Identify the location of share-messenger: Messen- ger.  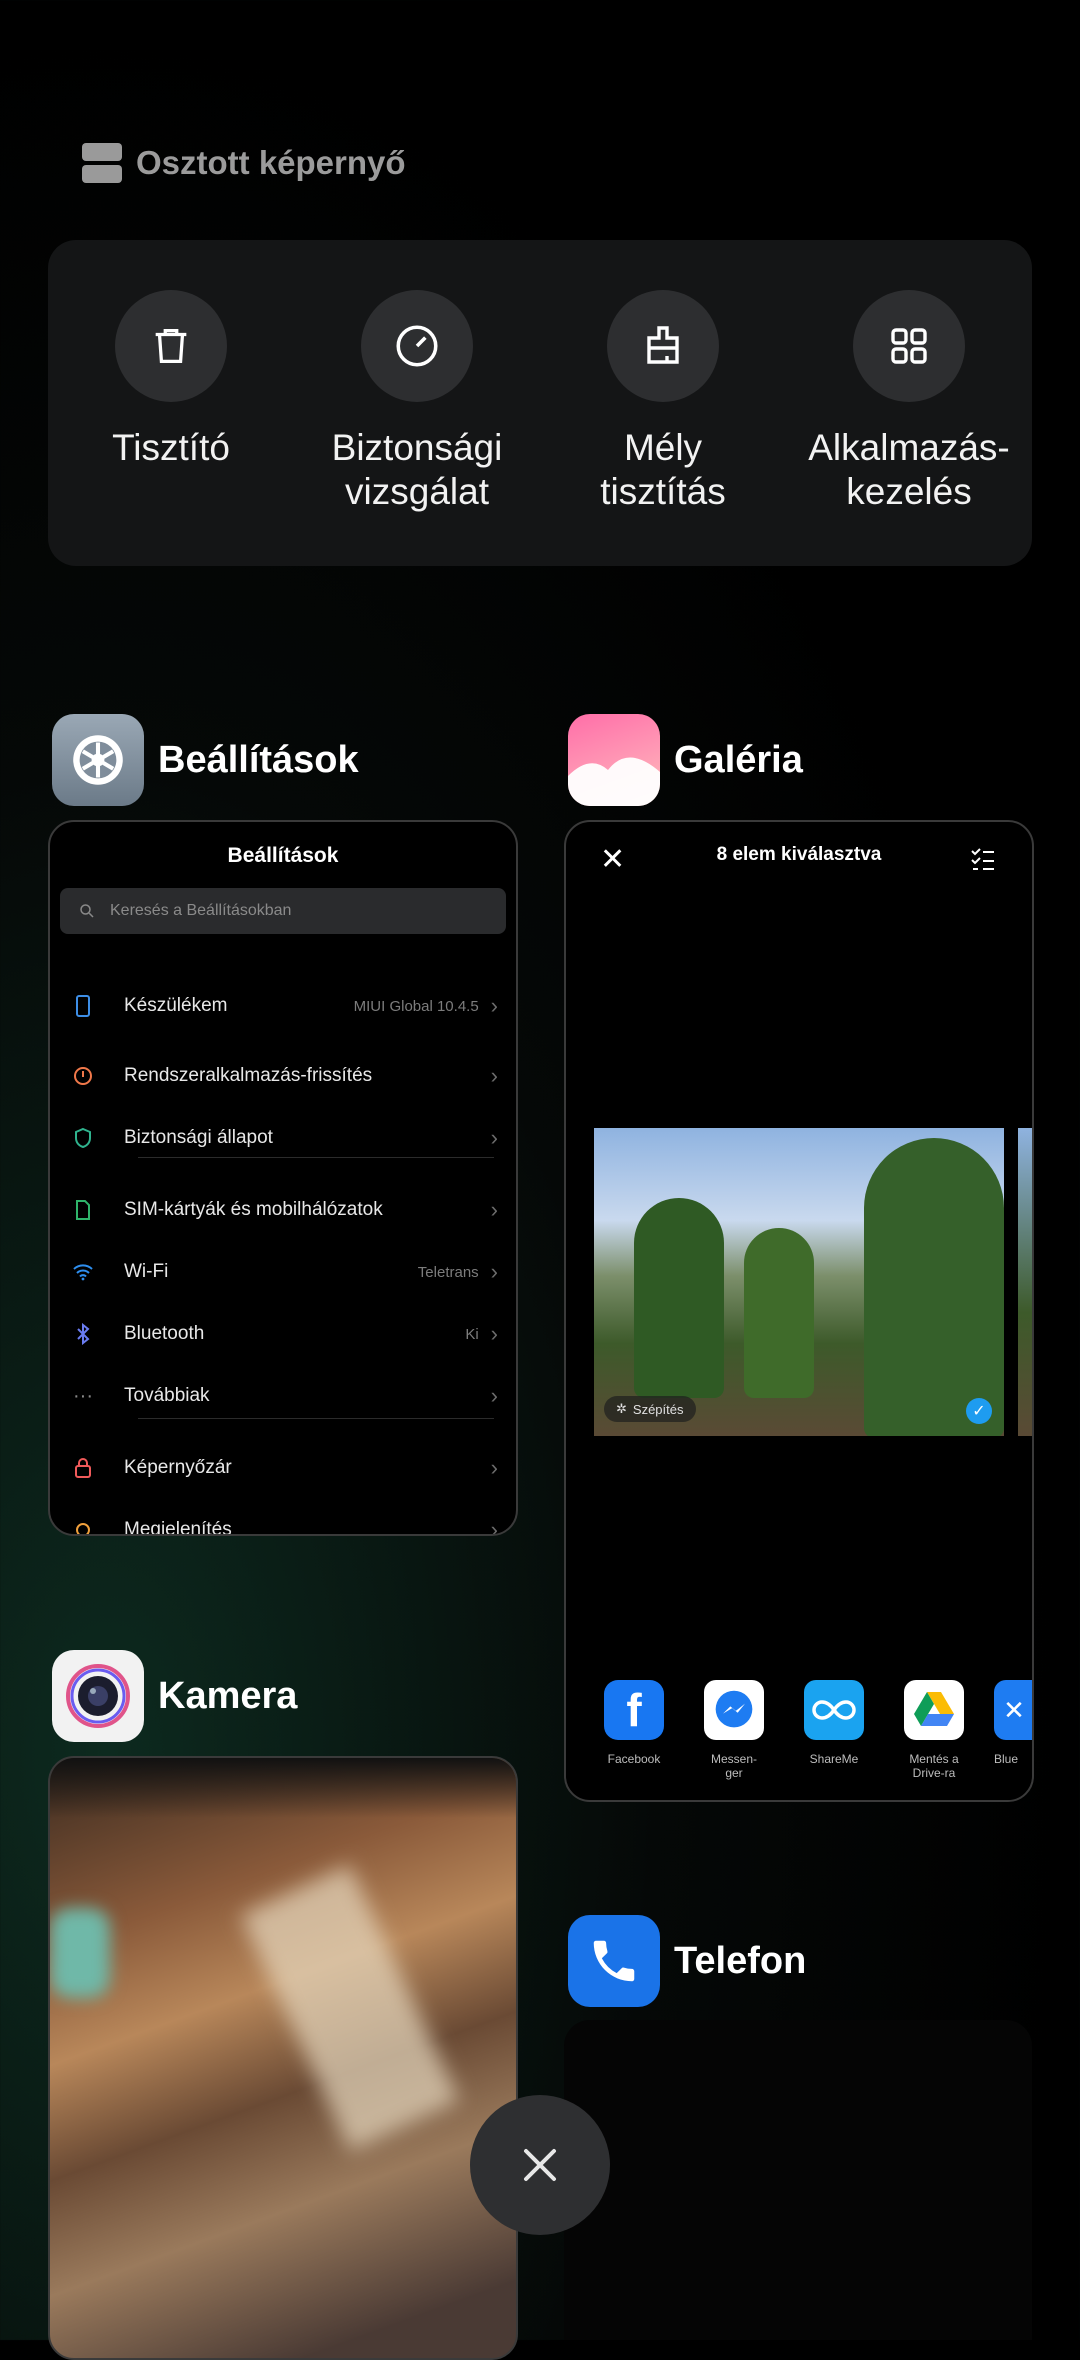
(734, 1730).